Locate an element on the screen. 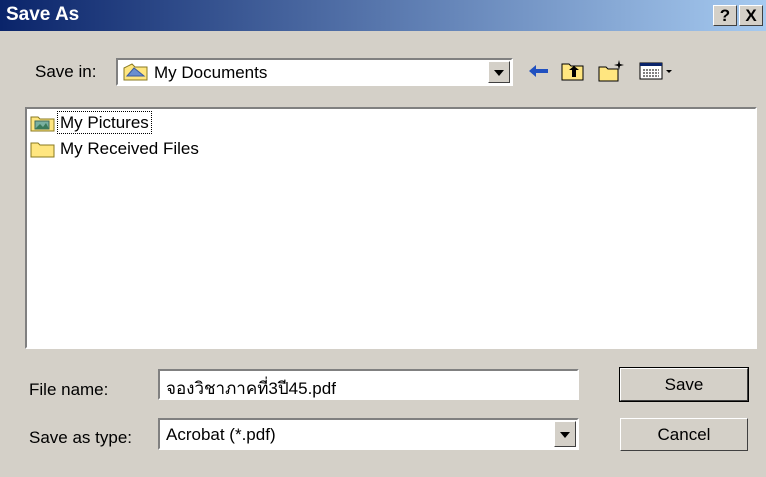 The width and height of the screenshot is (766, 477). save-in-value: My Documents is located at coordinates (211, 72).